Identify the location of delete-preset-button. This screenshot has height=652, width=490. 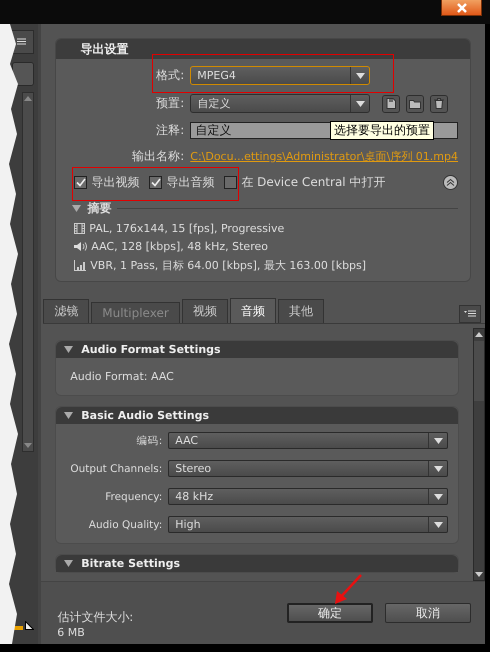
(439, 103).